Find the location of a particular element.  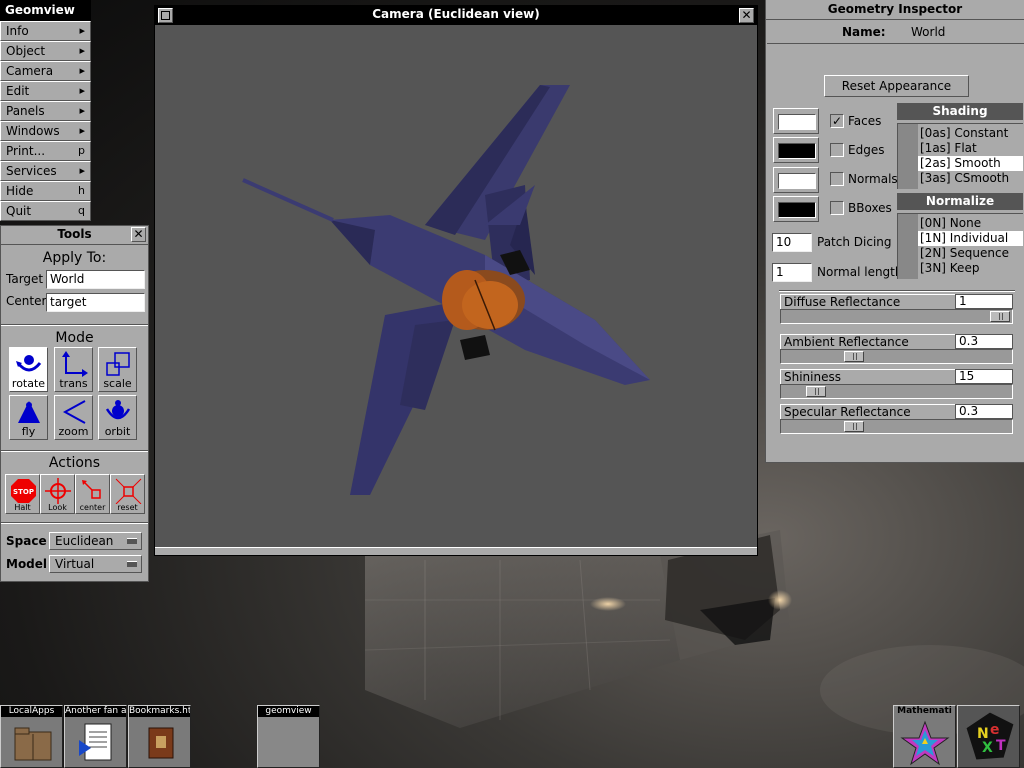

patch-dicing-field: 10 is located at coordinates (792, 242).